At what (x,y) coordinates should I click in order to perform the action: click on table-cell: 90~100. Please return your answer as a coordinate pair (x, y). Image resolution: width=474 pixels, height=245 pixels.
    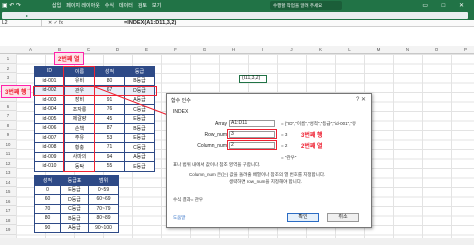
    Looking at the image, I should click on (103, 227).